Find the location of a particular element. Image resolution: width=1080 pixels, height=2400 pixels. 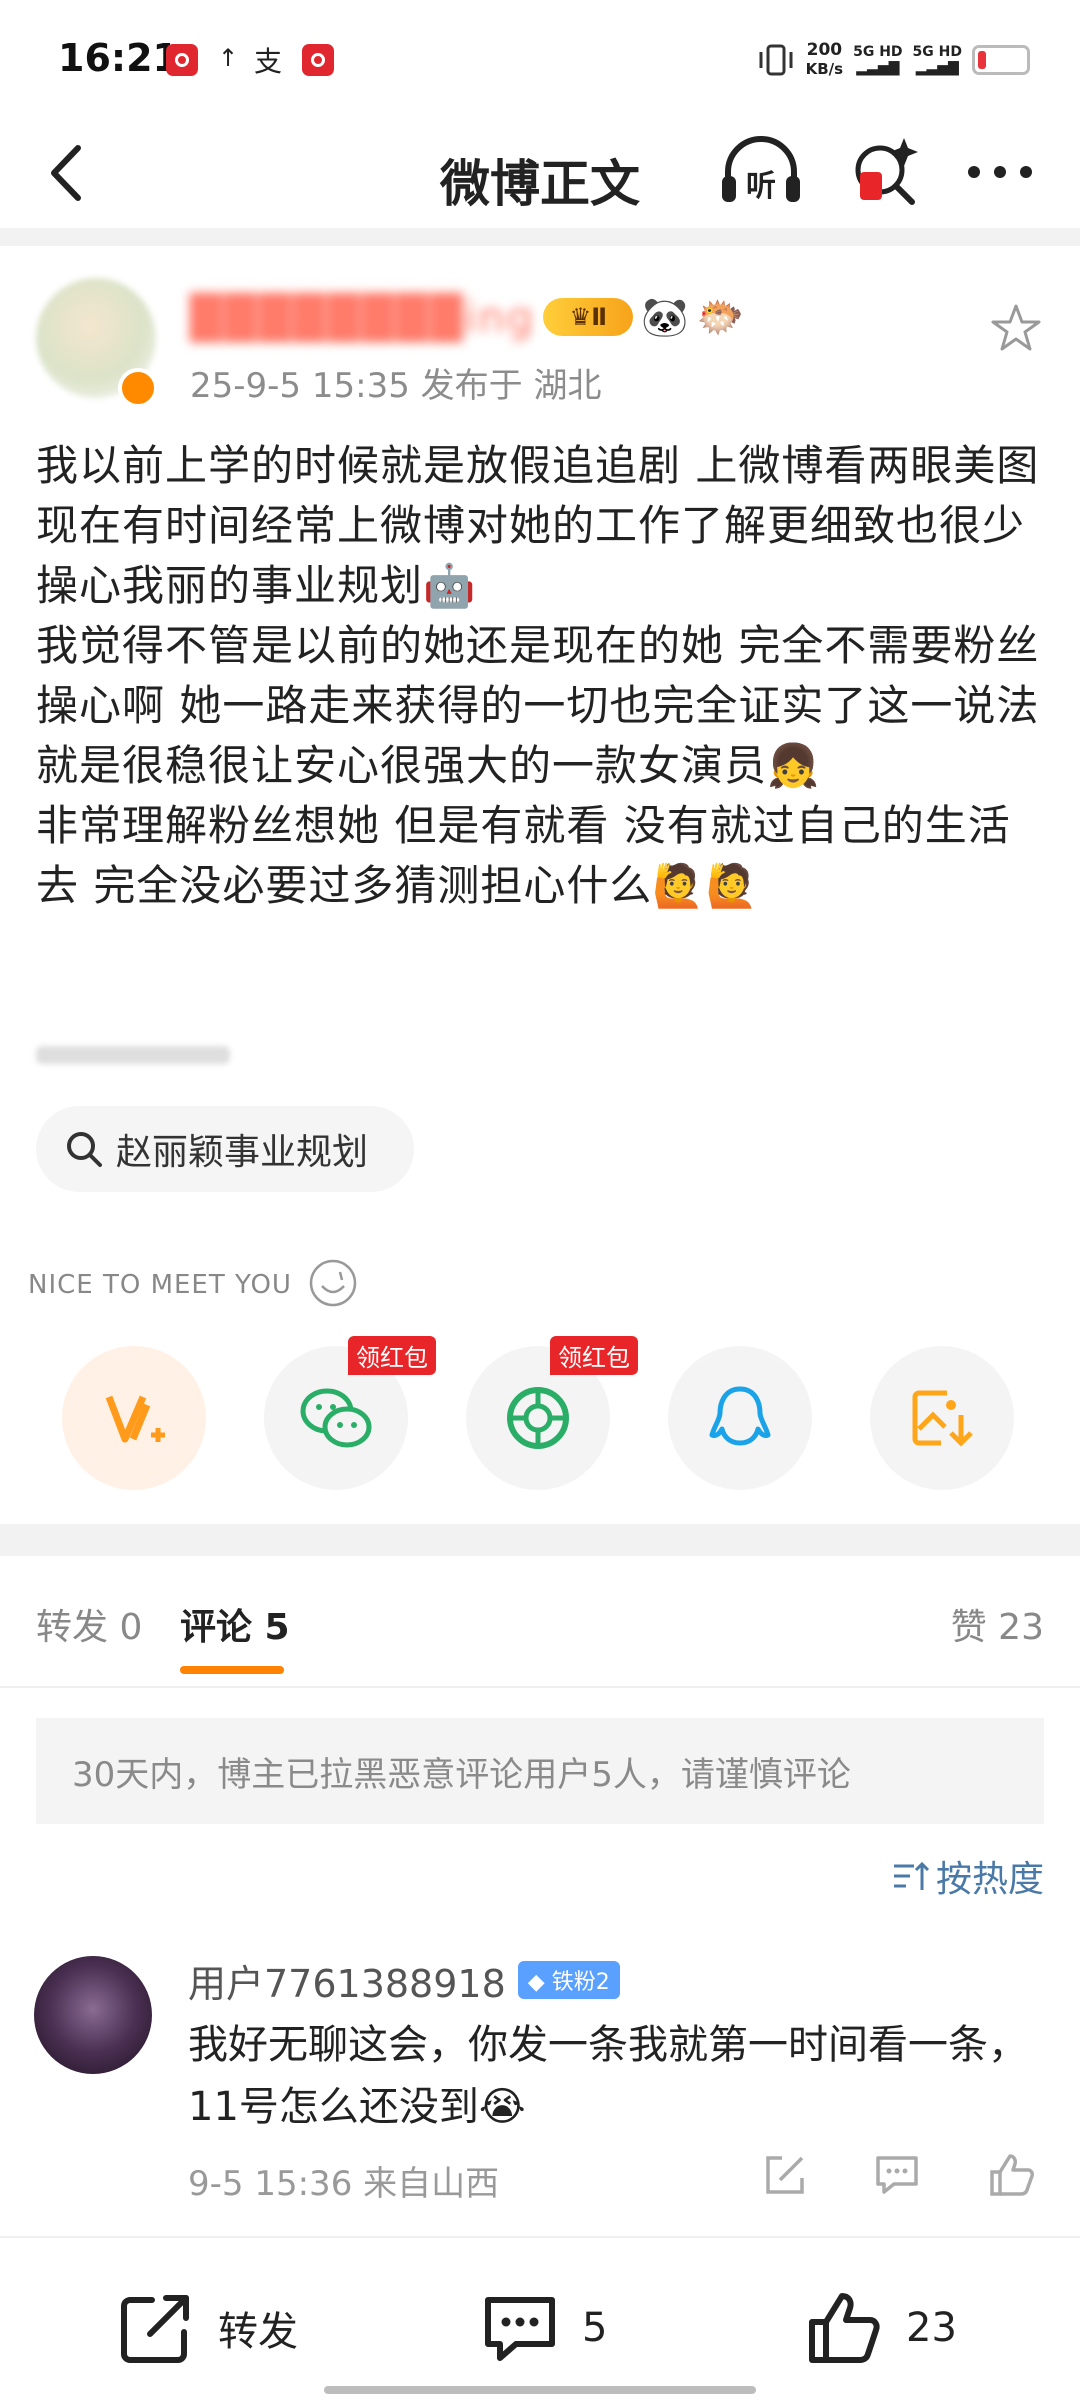

signal-1: 5G HD ▂▃▅▇ is located at coordinates (878, 60).